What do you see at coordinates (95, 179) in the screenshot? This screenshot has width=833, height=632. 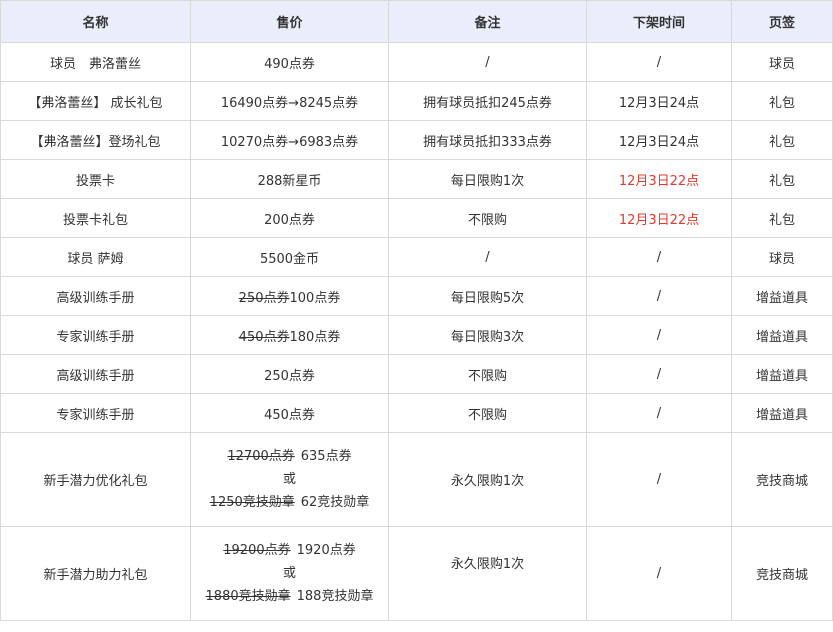 I see `cell-name: 投票卡` at bounding box center [95, 179].